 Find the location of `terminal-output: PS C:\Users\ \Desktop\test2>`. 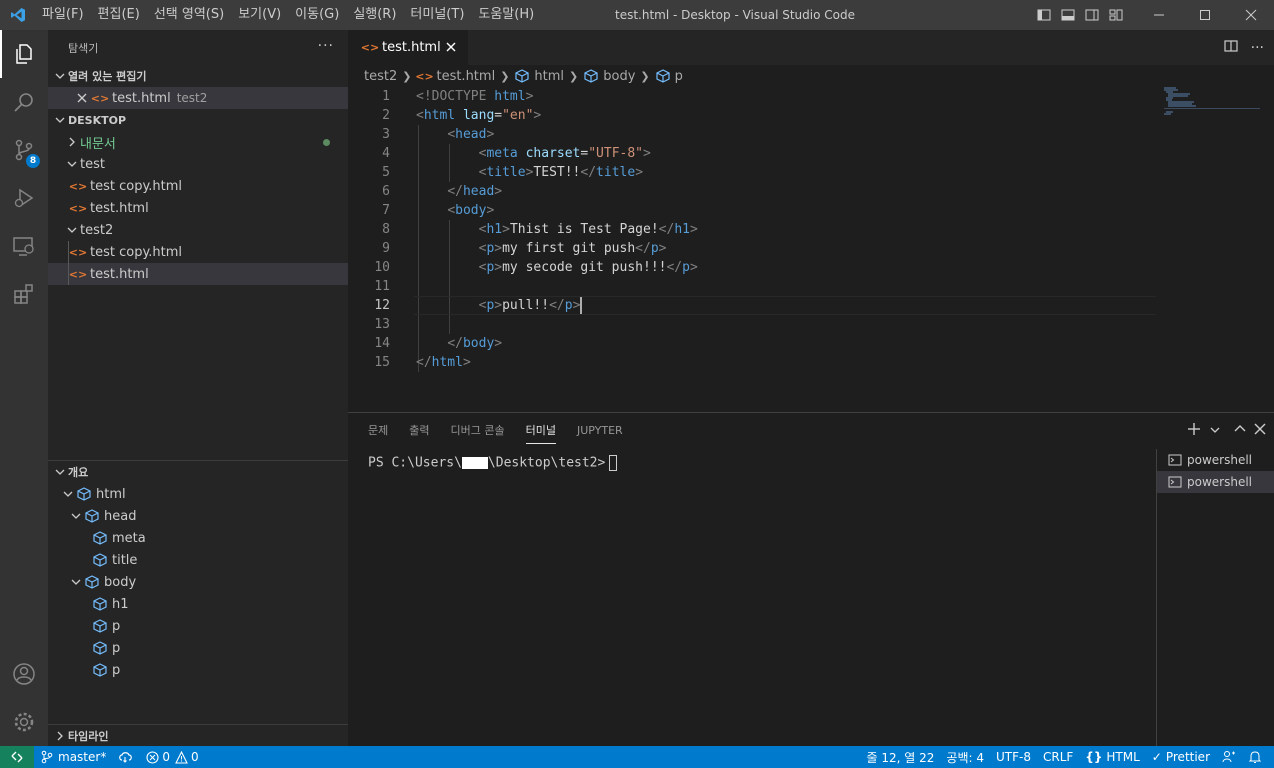

terminal-output: PS C:\Users\ \Desktop\test2> is located at coordinates (493, 463).